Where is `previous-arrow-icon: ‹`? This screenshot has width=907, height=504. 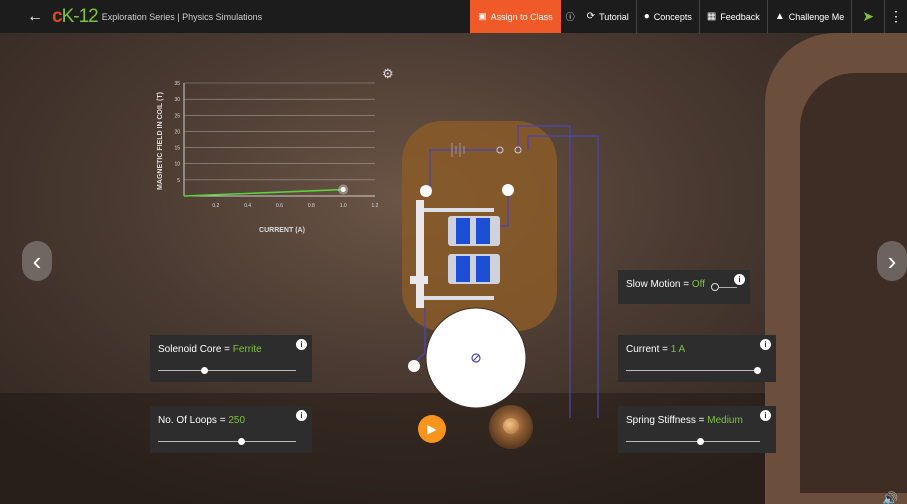 previous-arrow-icon: ‹ is located at coordinates (37, 261).